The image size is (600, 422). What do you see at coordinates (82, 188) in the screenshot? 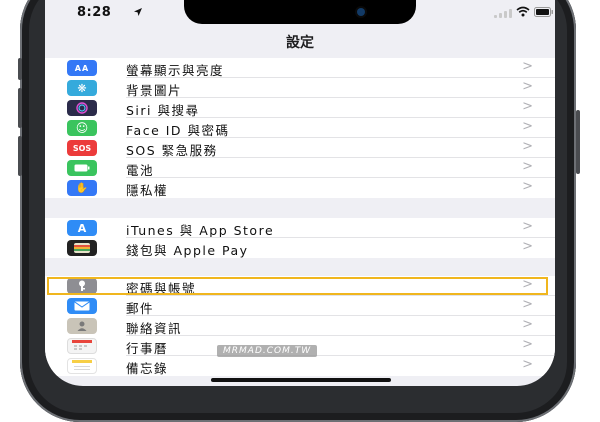
I see `privacy-hand-icon: ✋` at bounding box center [82, 188].